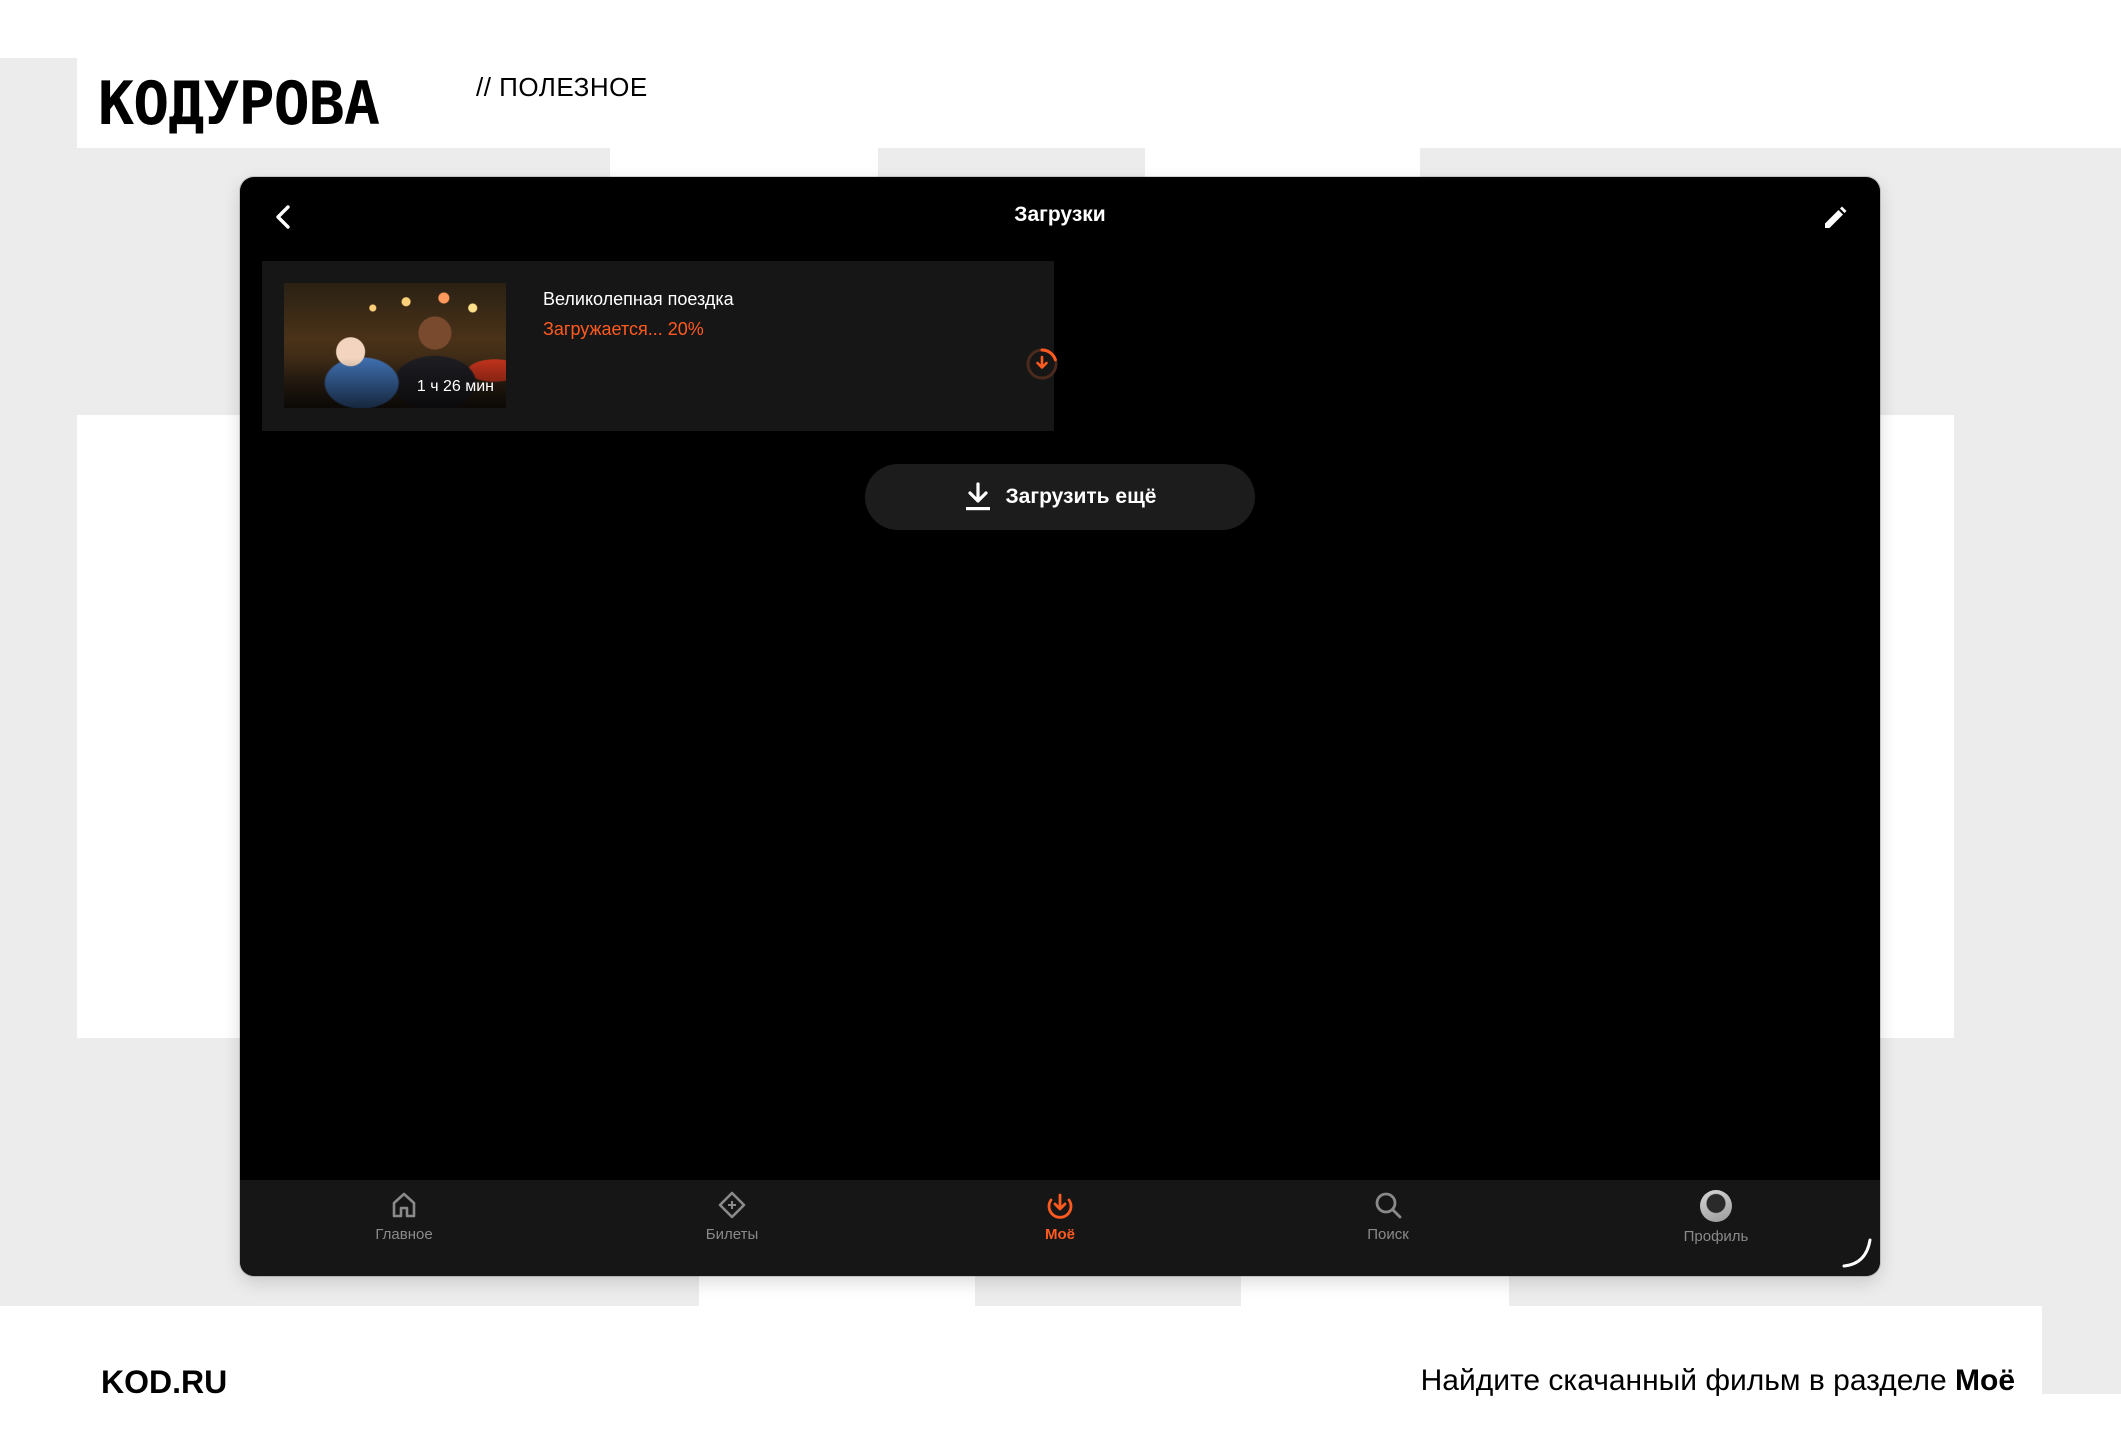 The height and width of the screenshot is (1453, 2121). Describe the element at coordinates (1716, 1206) in the screenshot. I see `avatar` at that location.